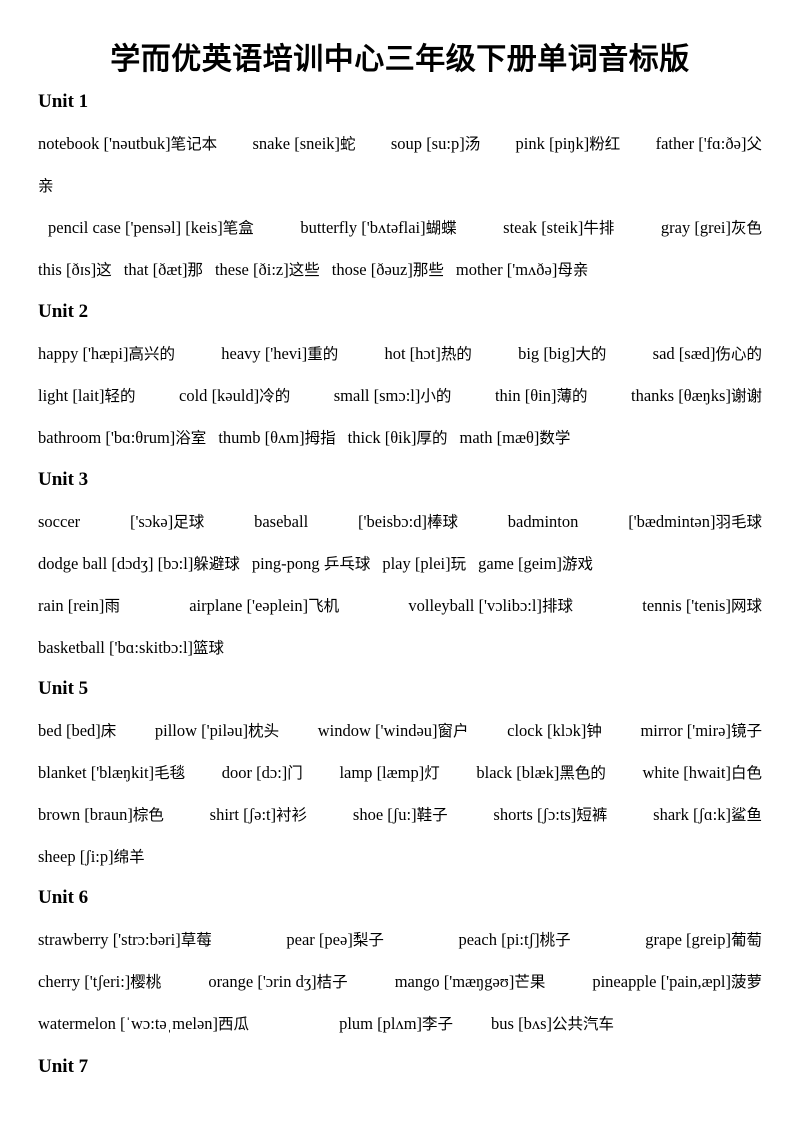 Image resolution: width=800 pixels, height=1132 pixels. What do you see at coordinates (351, 395) in the screenshot?
I see `english-word: small` at bounding box center [351, 395].